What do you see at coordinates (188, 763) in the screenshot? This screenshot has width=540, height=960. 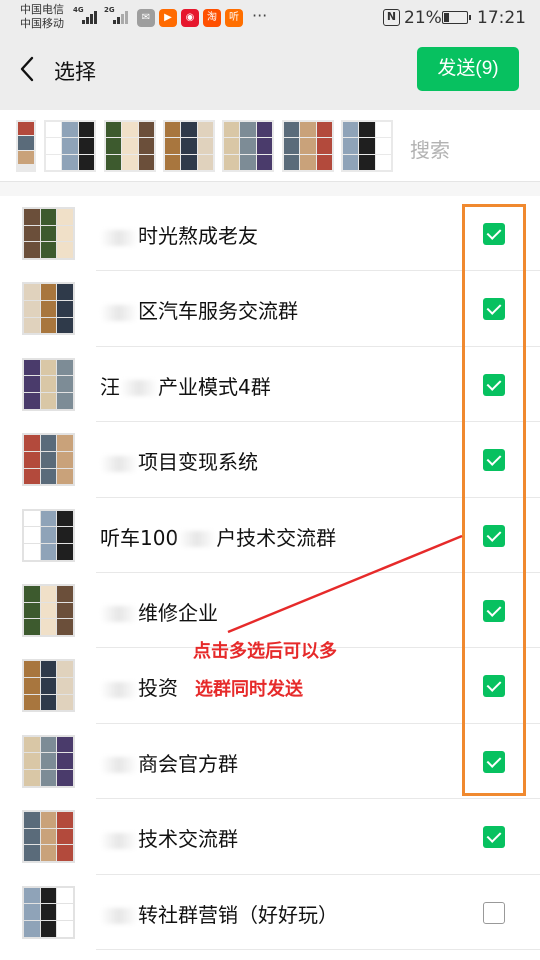 I see `group-name-visible-end: 商会官方群` at bounding box center [188, 763].